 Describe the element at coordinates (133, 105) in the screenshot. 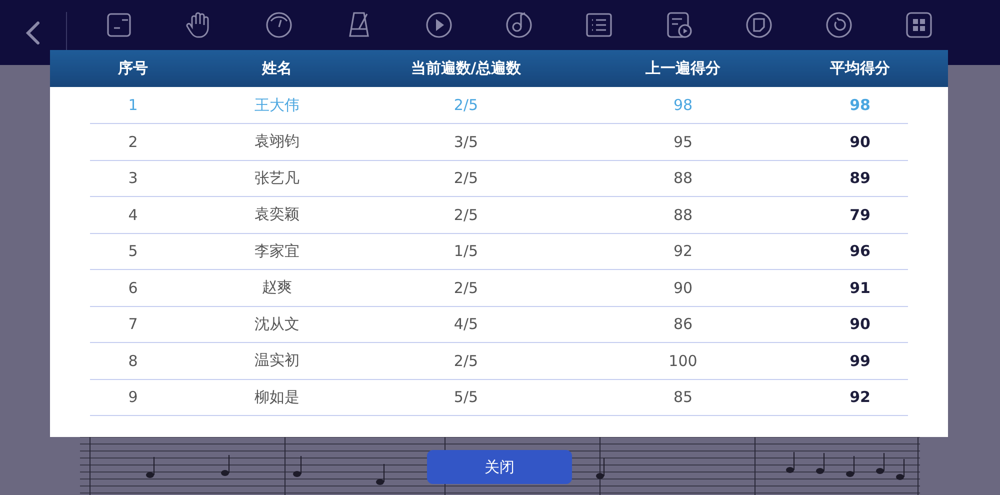

I see `table-cell: 1` at that location.